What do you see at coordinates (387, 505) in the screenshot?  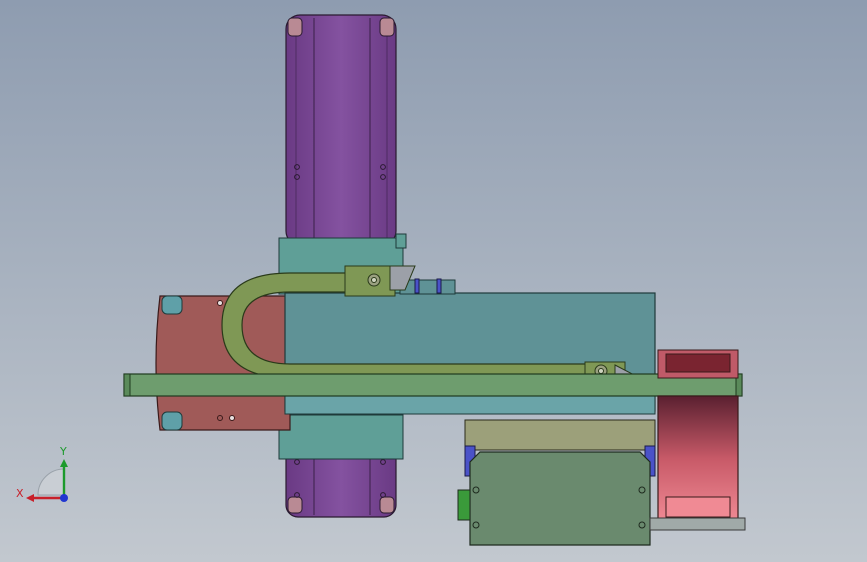 I see `motor-cap-bottom-right` at bounding box center [387, 505].